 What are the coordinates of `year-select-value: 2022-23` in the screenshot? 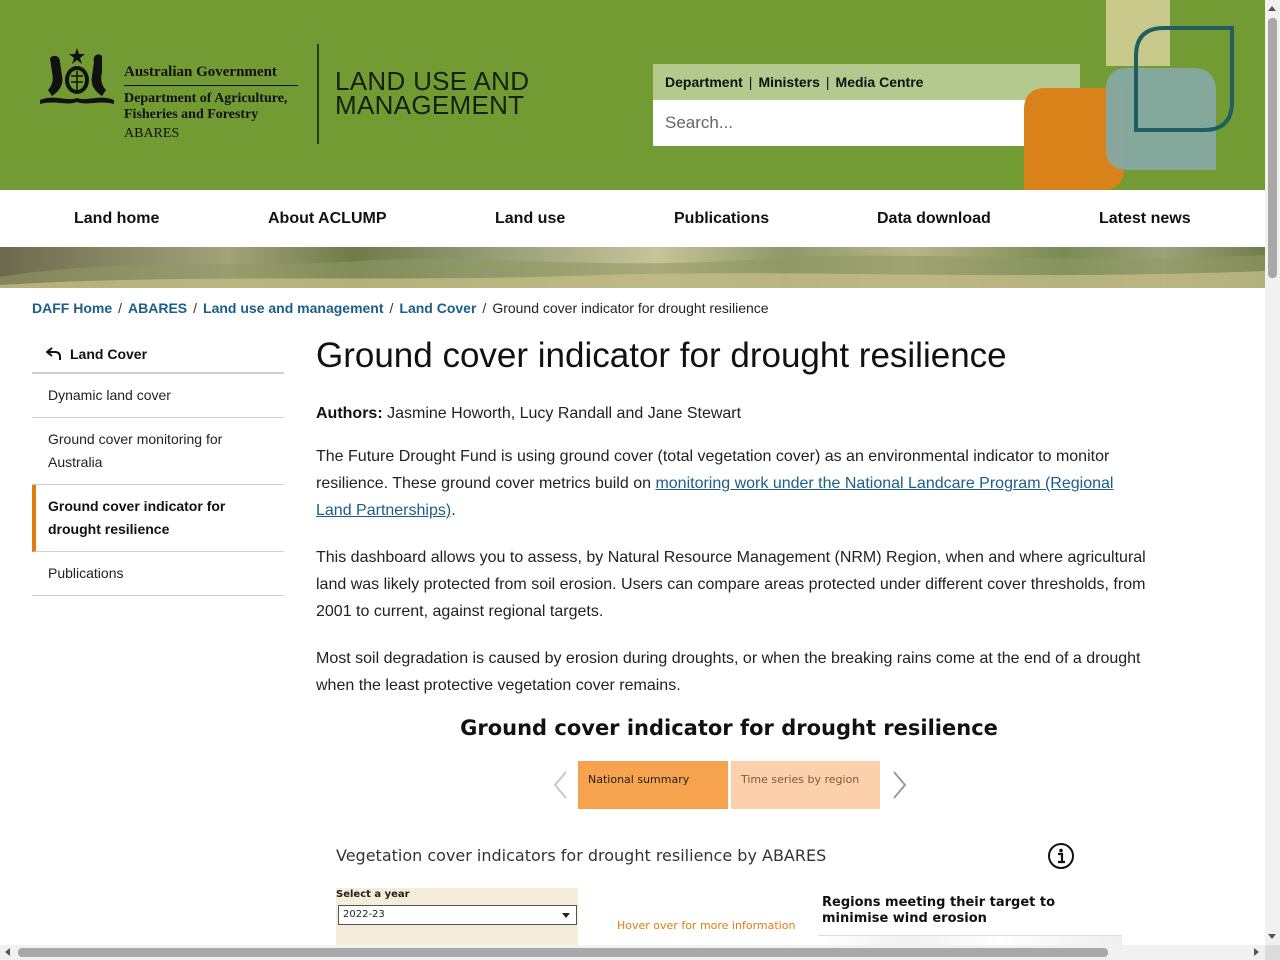 It's located at (364, 914).